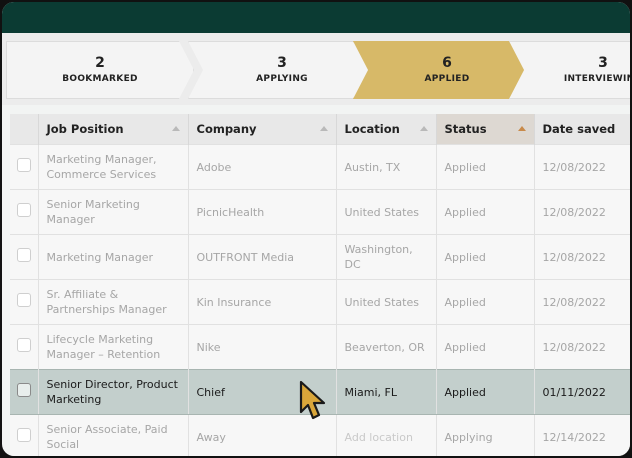 Image resolution: width=632 pixels, height=458 pixels. I want to click on pointer-cursor-icon, so click(312, 400).